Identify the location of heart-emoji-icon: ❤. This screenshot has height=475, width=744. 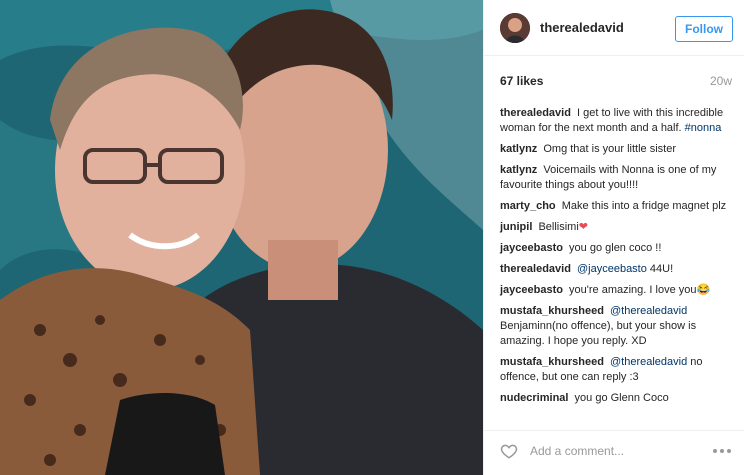
(583, 227).